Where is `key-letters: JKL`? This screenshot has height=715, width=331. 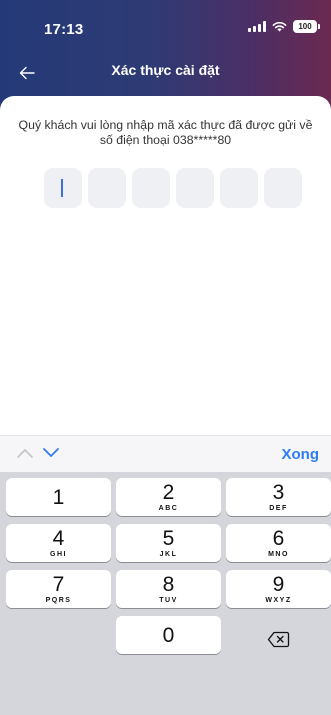 key-letters: JKL is located at coordinates (168, 554).